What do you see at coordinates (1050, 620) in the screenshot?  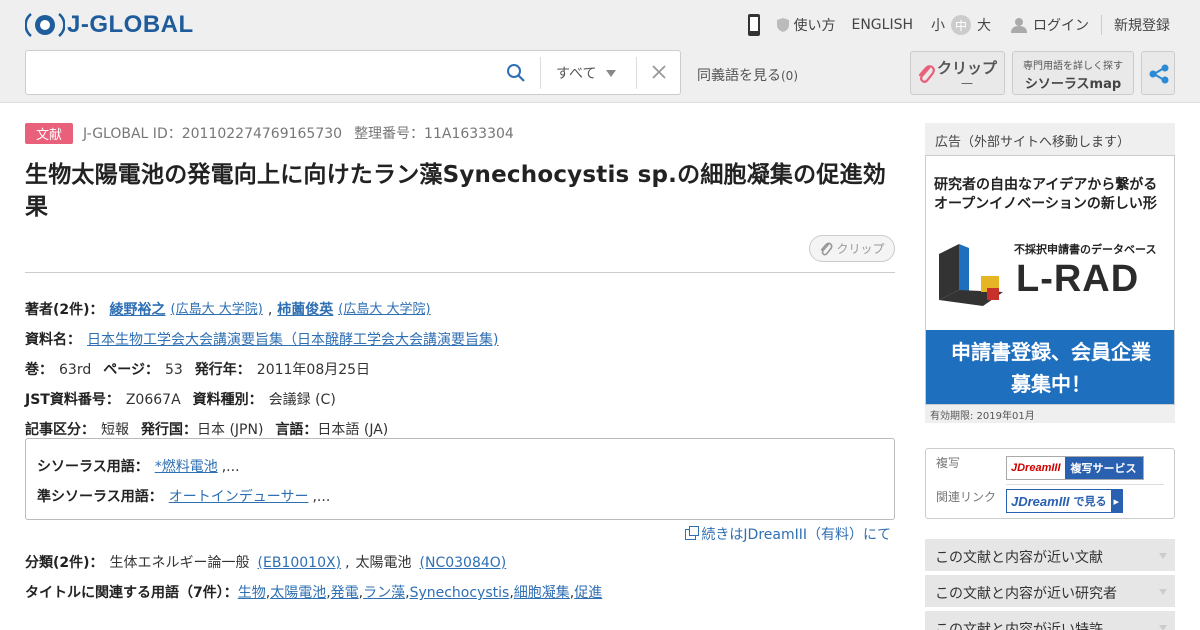 I see `similar-patents-accordion: この文献と内容が近い特許` at bounding box center [1050, 620].